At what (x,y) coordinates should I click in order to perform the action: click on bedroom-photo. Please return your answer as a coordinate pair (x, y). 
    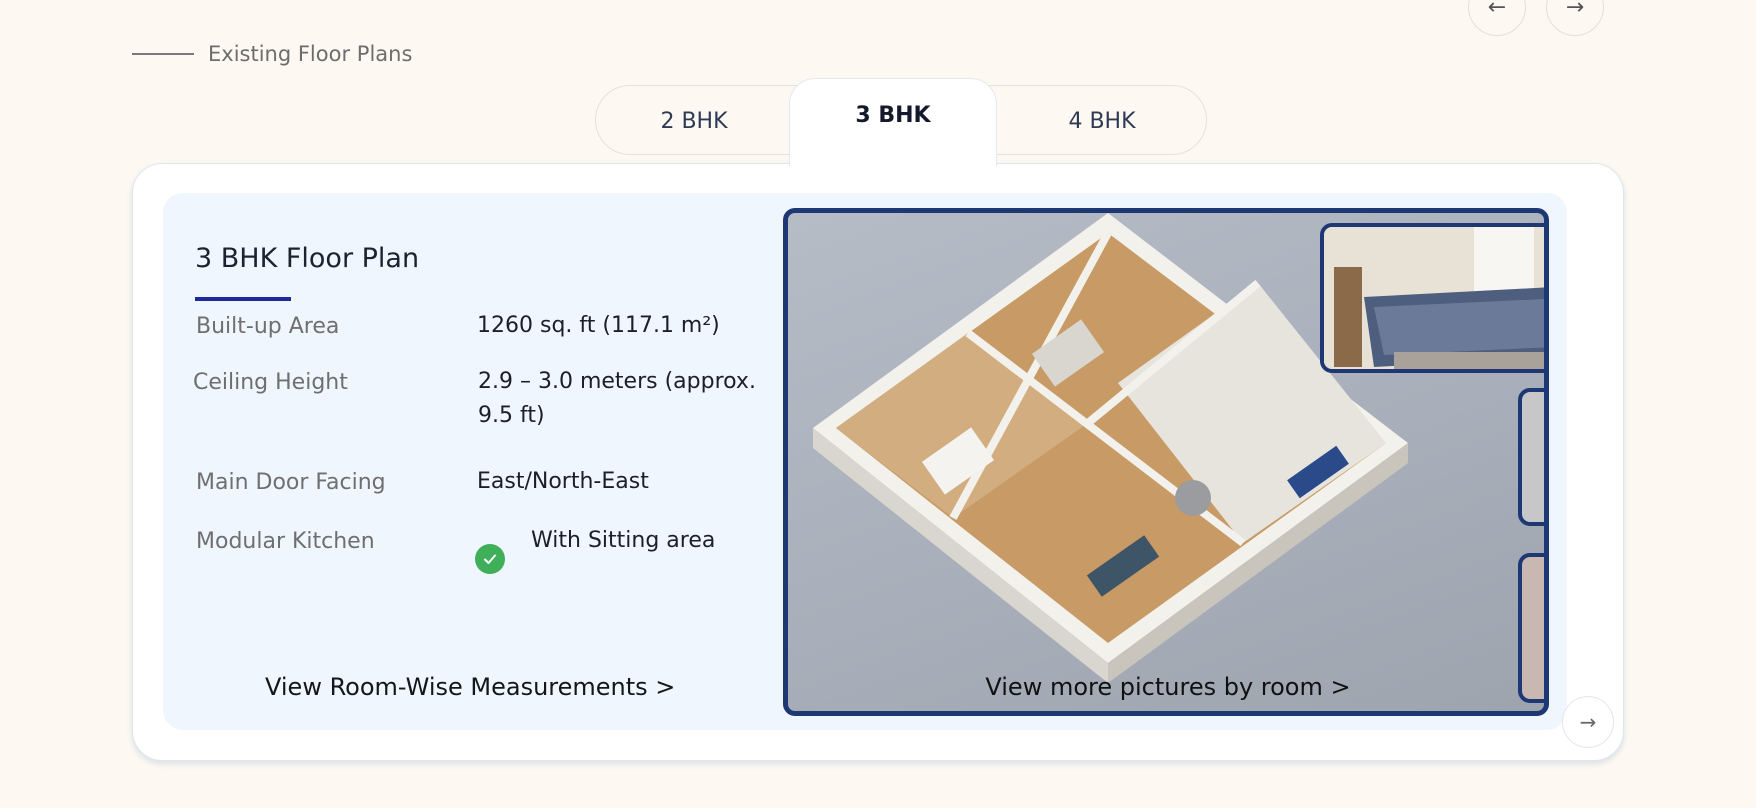
    Looking at the image, I should click on (1434, 298).